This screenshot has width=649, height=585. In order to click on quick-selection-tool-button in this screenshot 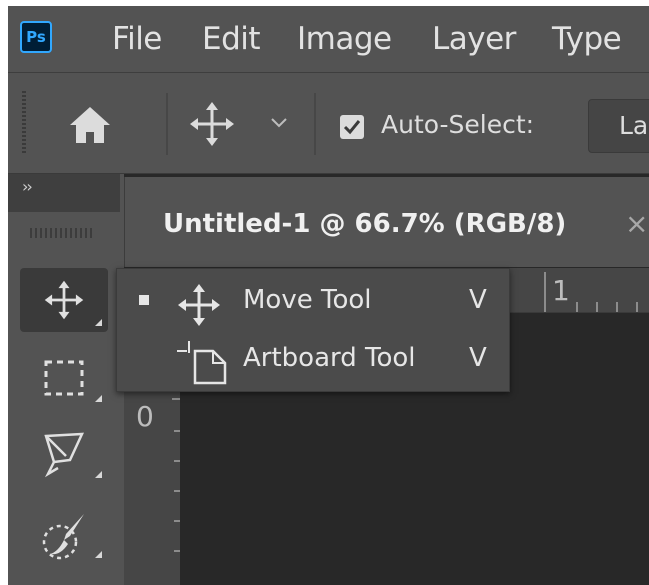, I will do `click(64, 532)`.